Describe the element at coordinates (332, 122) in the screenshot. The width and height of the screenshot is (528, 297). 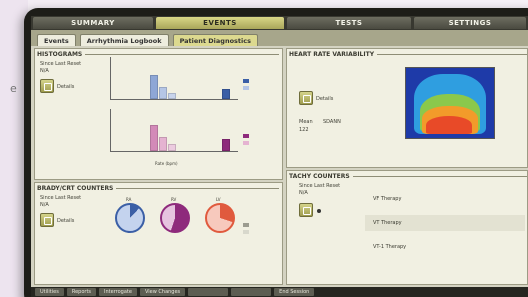
I see `hrv-sdann-label: SDANN` at that location.